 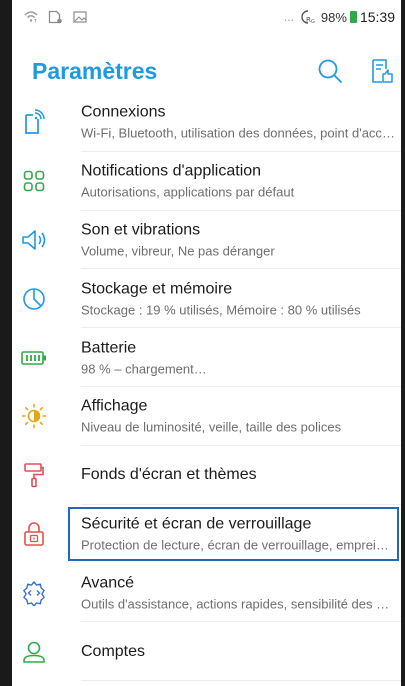 What do you see at coordinates (309, 17) in the screenshot?
I see `nfc-signal-icon: RG` at bounding box center [309, 17].